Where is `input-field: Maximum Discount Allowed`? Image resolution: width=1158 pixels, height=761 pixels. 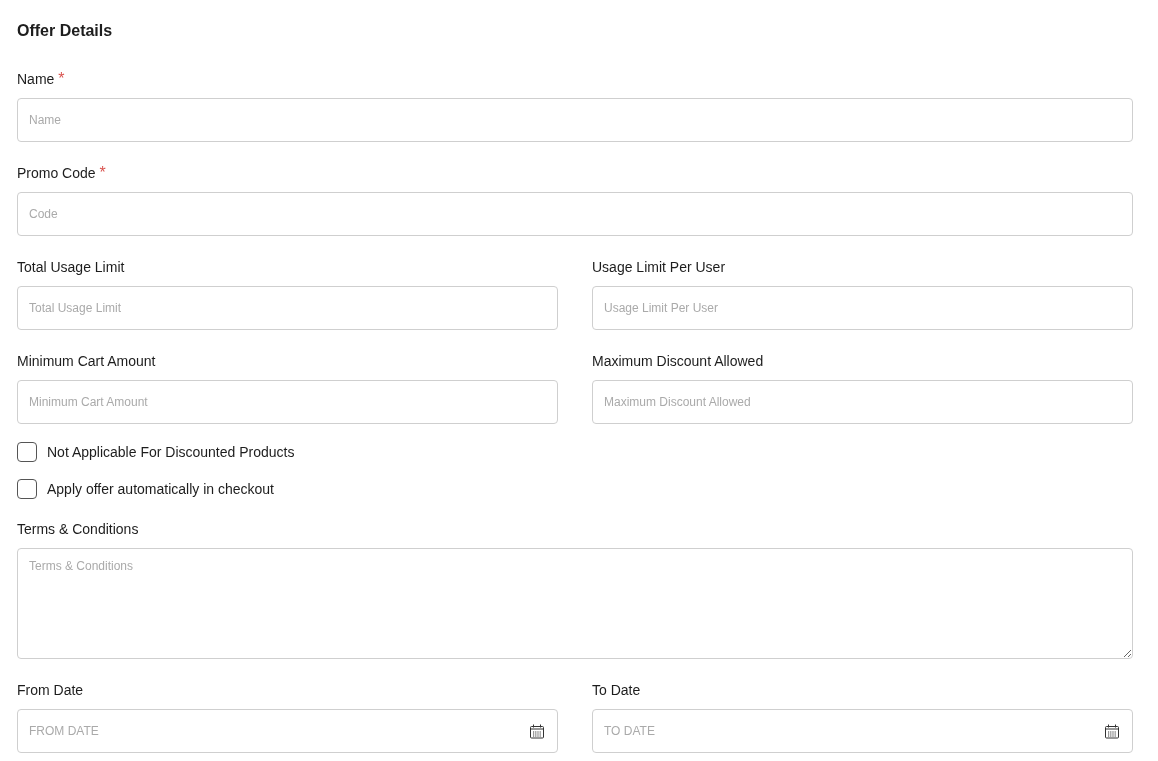
input-field: Maximum Discount Allowed is located at coordinates (862, 402).